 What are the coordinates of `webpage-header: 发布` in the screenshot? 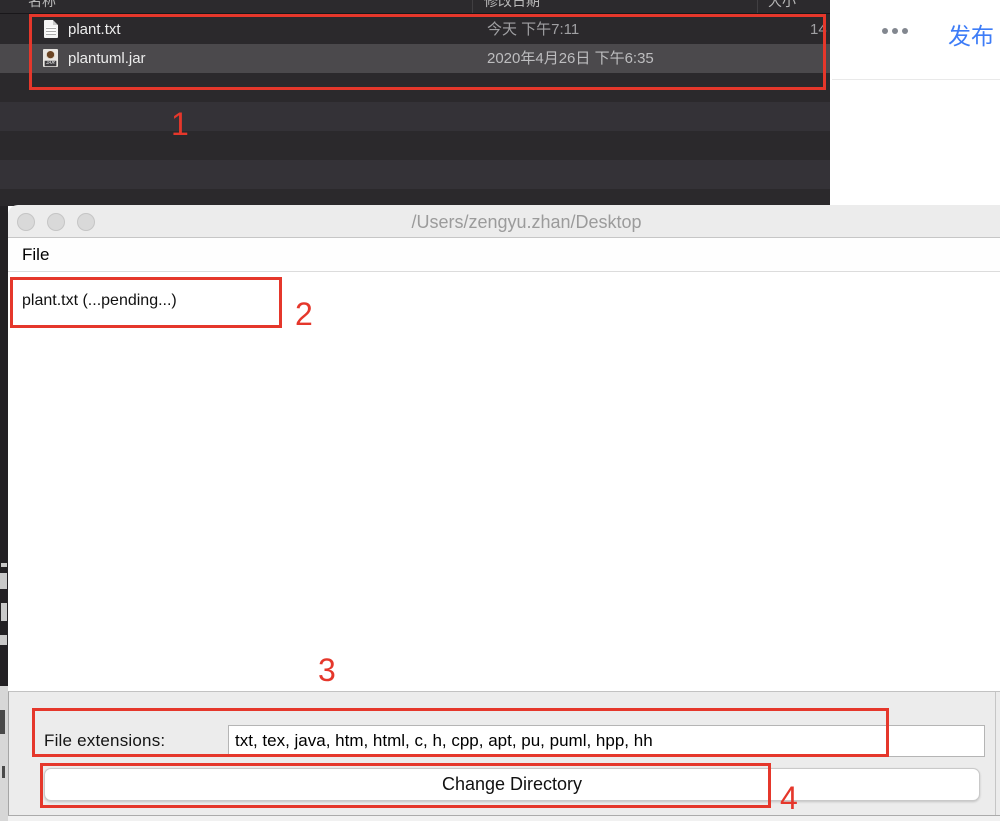 It's located at (915, 103).